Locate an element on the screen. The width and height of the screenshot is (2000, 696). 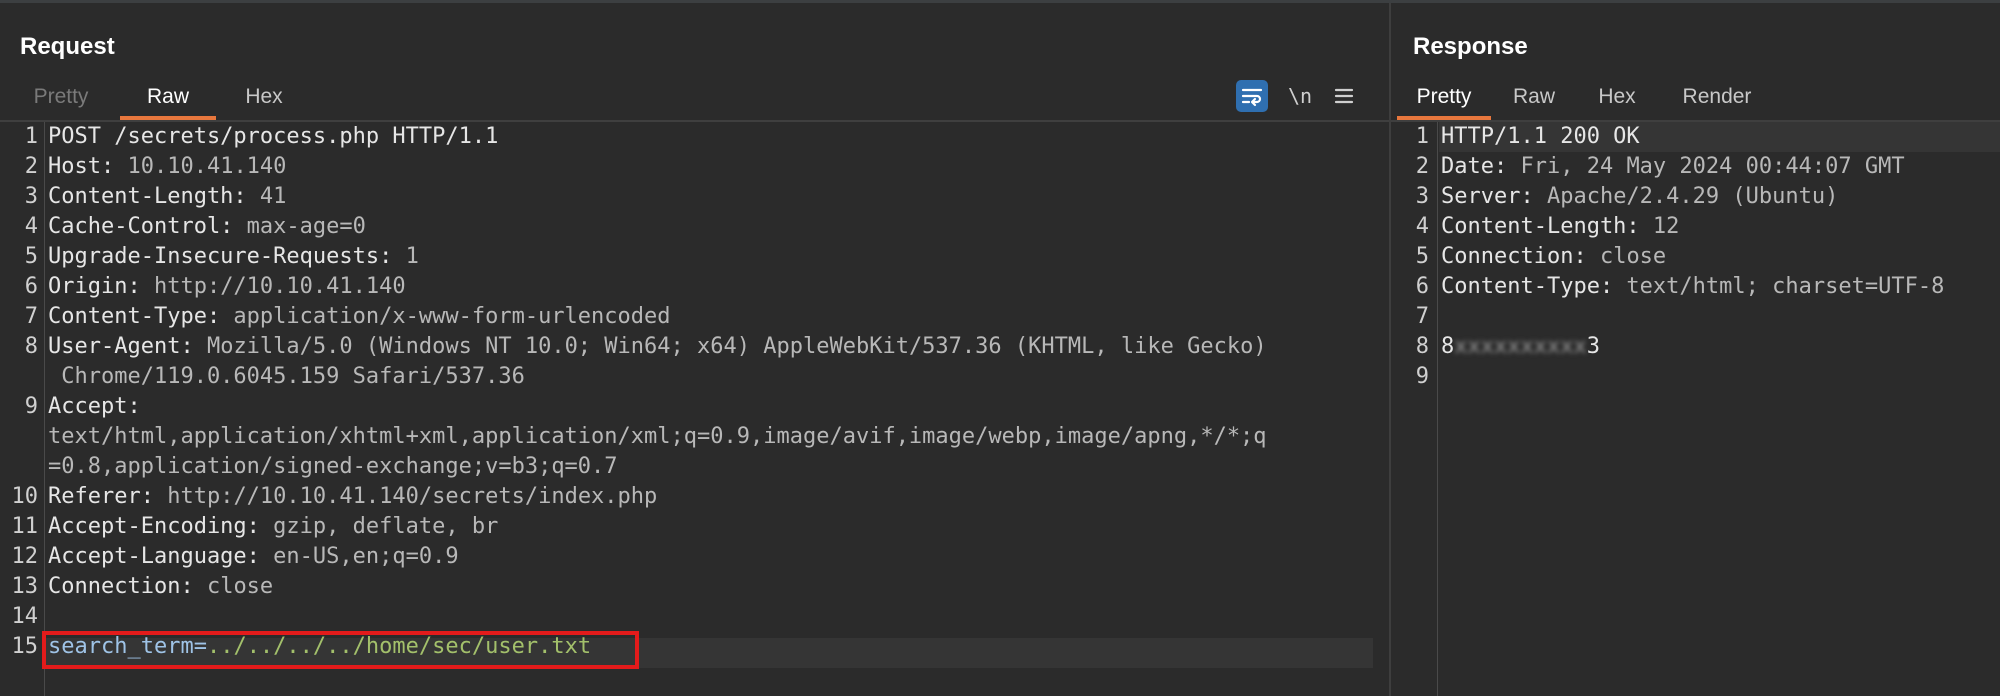
line-number: 11 is located at coordinates (25, 526).